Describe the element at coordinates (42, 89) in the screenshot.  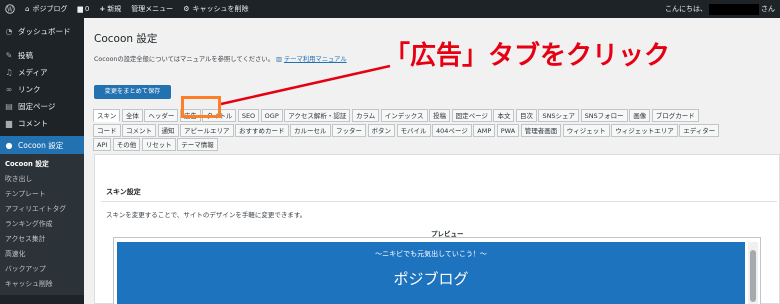
I see `sidebar-item-links: ∞ リンク` at that location.